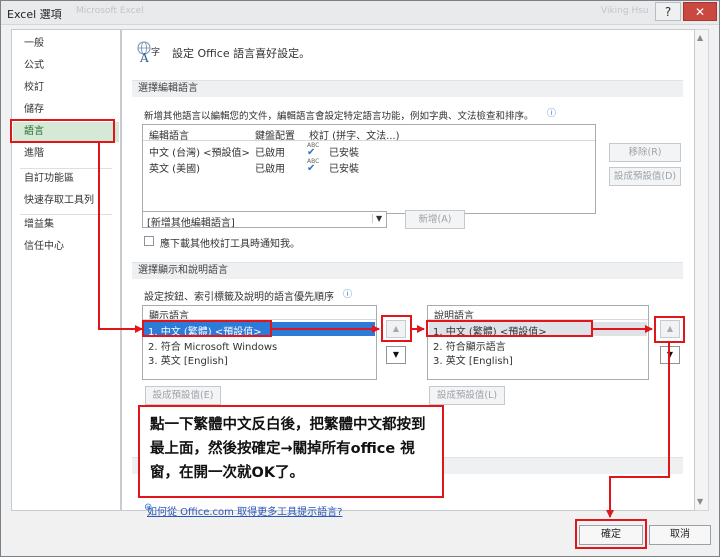 The width and height of the screenshot is (720, 557). What do you see at coordinates (183, 395) in the screenshot?
I see `set-default-display-button: 設成預設值(E)` at bounding box center [183, 395].